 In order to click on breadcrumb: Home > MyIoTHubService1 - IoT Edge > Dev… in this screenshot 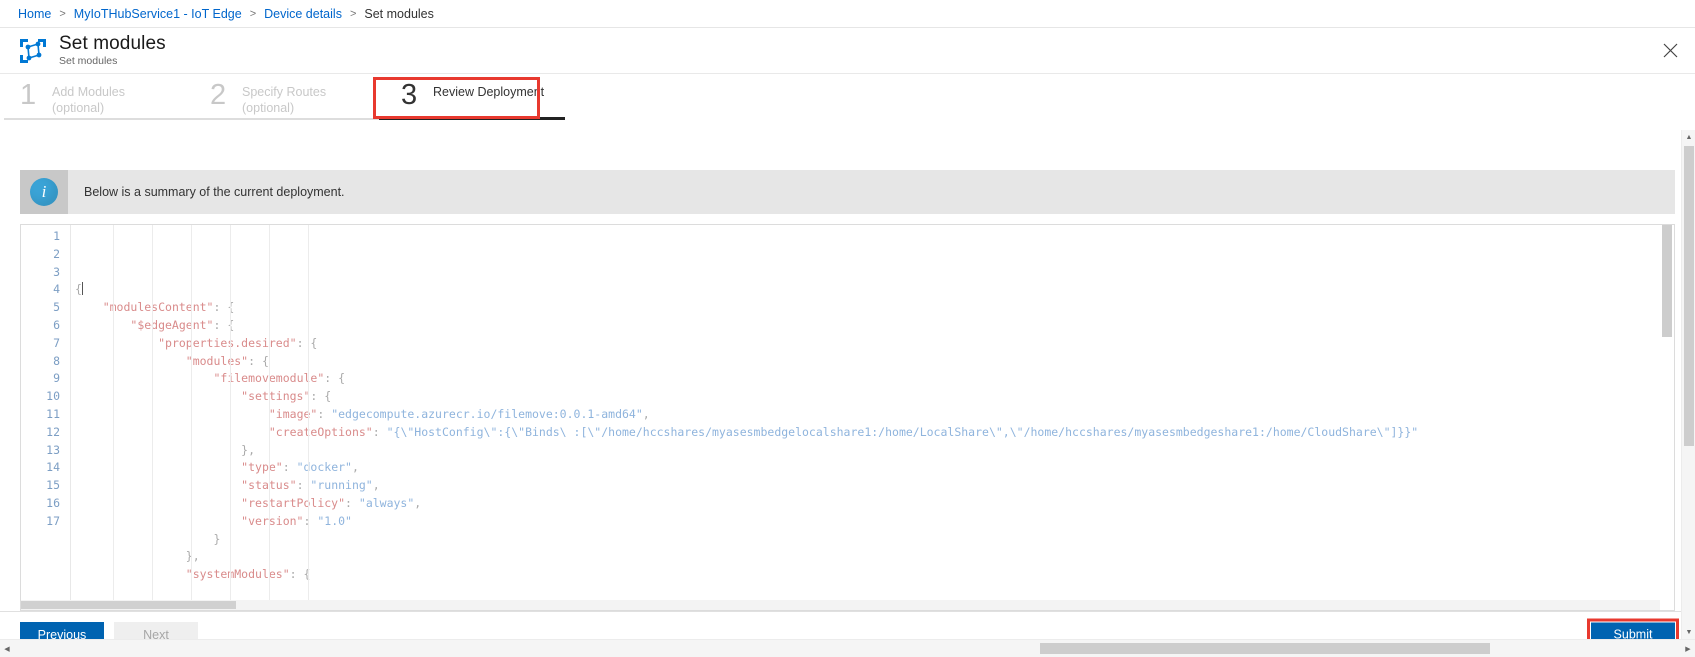, I will do `click(847, 14)`.